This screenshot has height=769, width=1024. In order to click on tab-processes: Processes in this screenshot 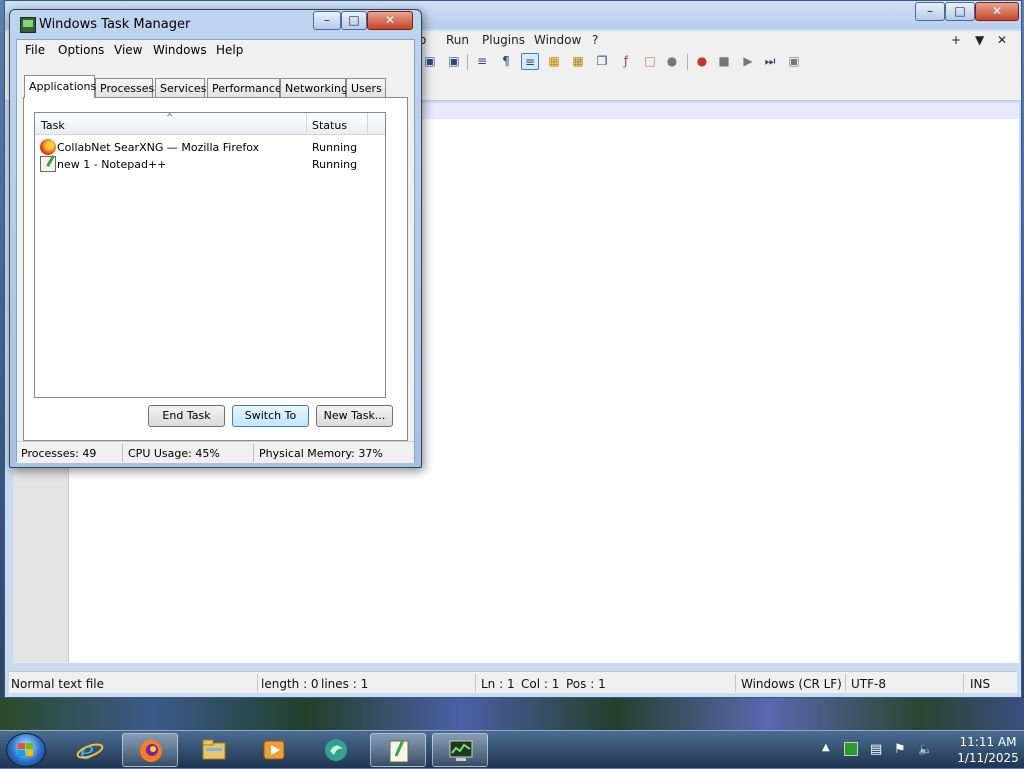, I will do `click(124, 87)`.